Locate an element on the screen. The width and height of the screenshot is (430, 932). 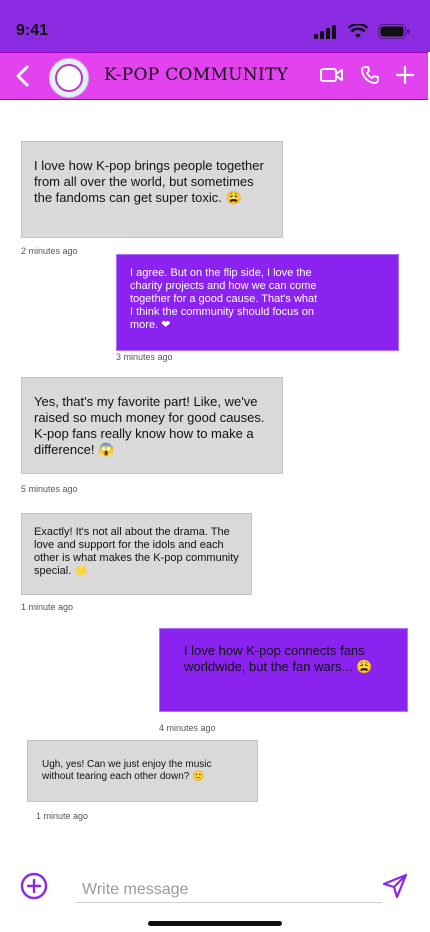
message-timestamp: 2 minutes ago is located at coordinates (49, 251).